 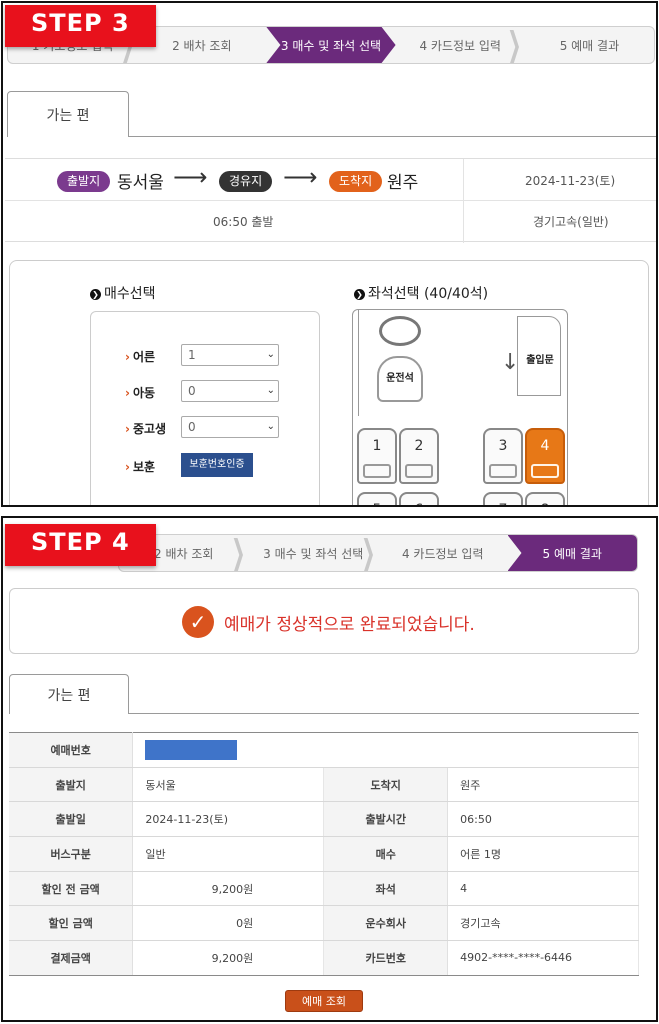 I want to click on step4-badge: STEP 4, so click(x=80, y=545).